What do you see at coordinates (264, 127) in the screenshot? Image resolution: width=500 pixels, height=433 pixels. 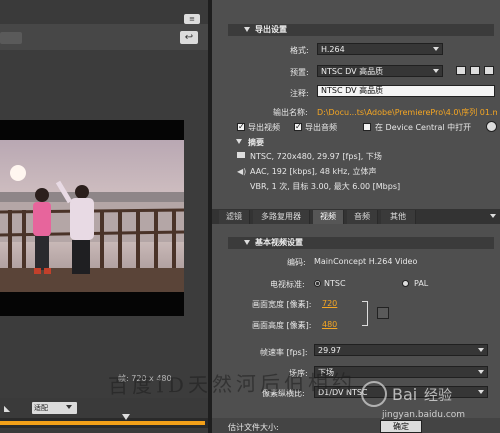 I see `export-video-label: 导出视频` at bounding box center [264, 127].